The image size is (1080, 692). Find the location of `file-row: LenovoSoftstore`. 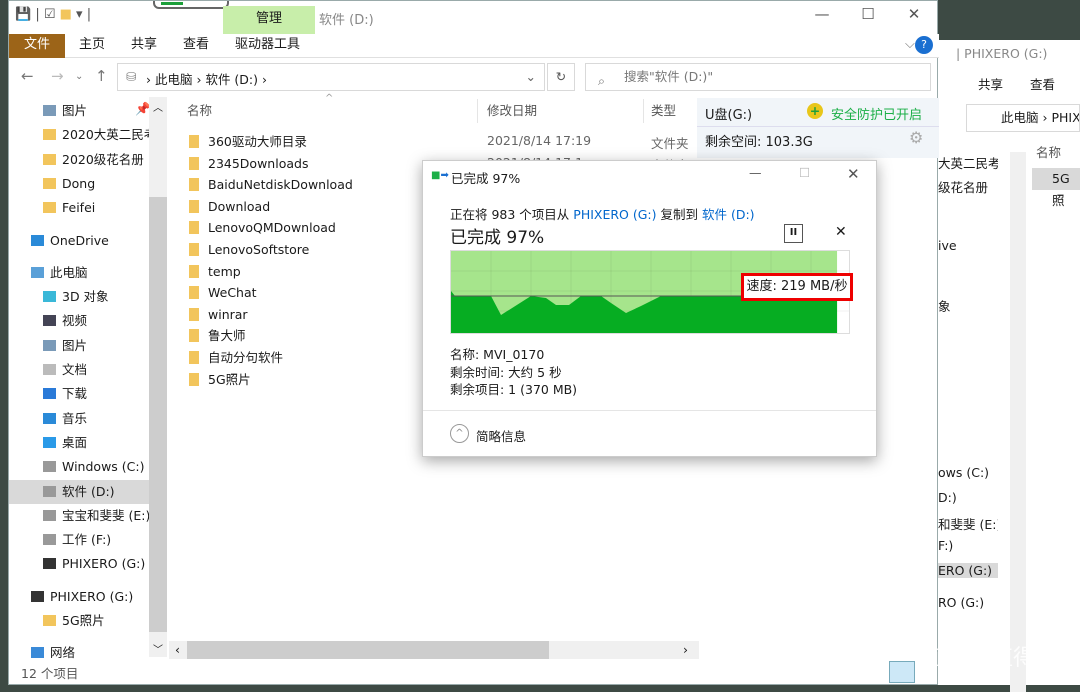

file-row: LenovoSoftstore is located at coordinates (249, 250).